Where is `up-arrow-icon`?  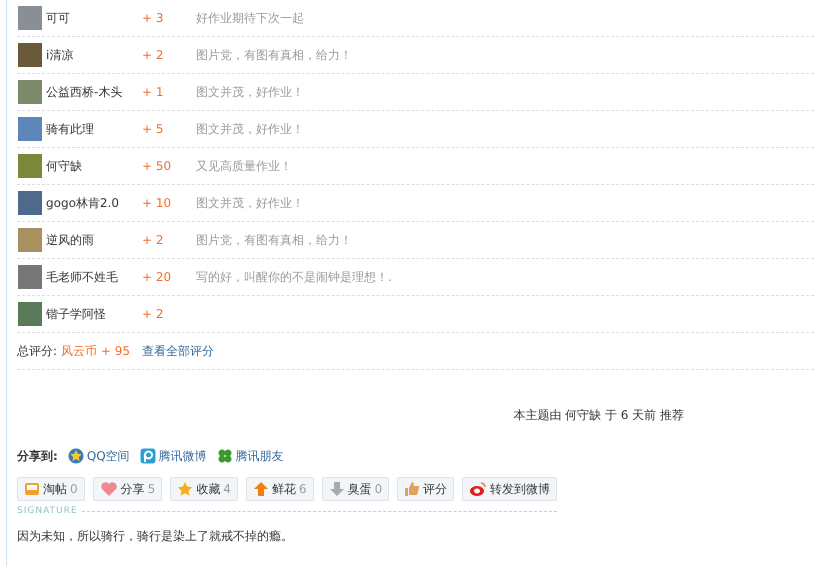 up-arrow-icon is located at coordinates (260, 489).